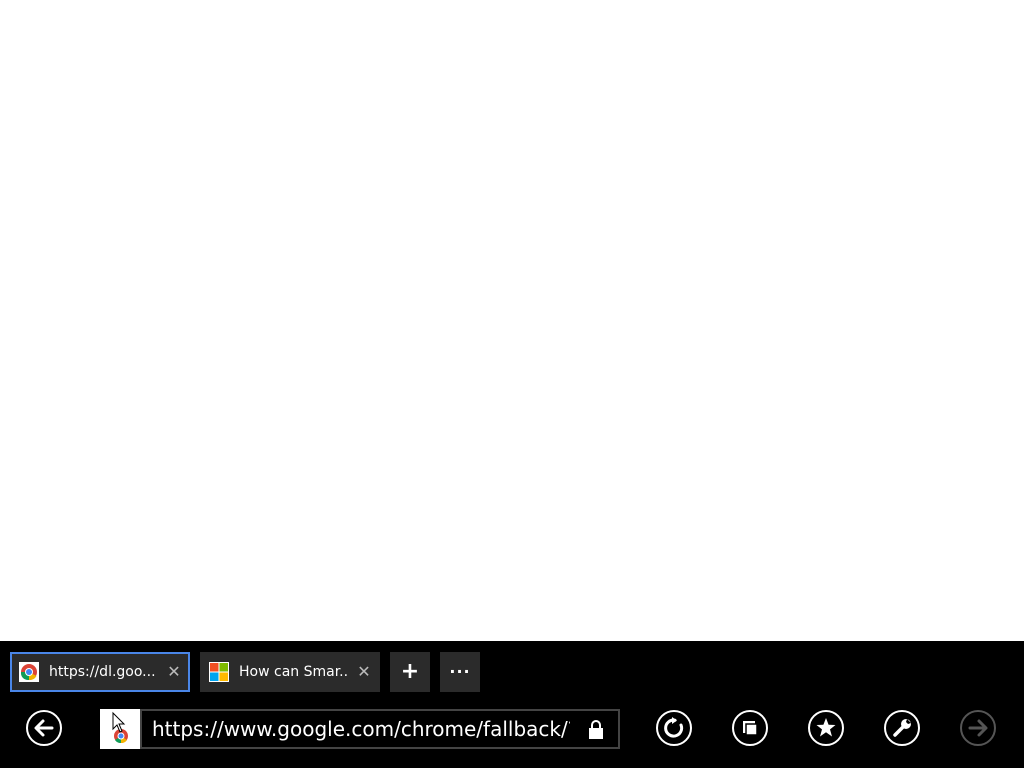 The width and height of the screenshot is (1024, 768). I want to click on refresh-button, so click(674, 728).